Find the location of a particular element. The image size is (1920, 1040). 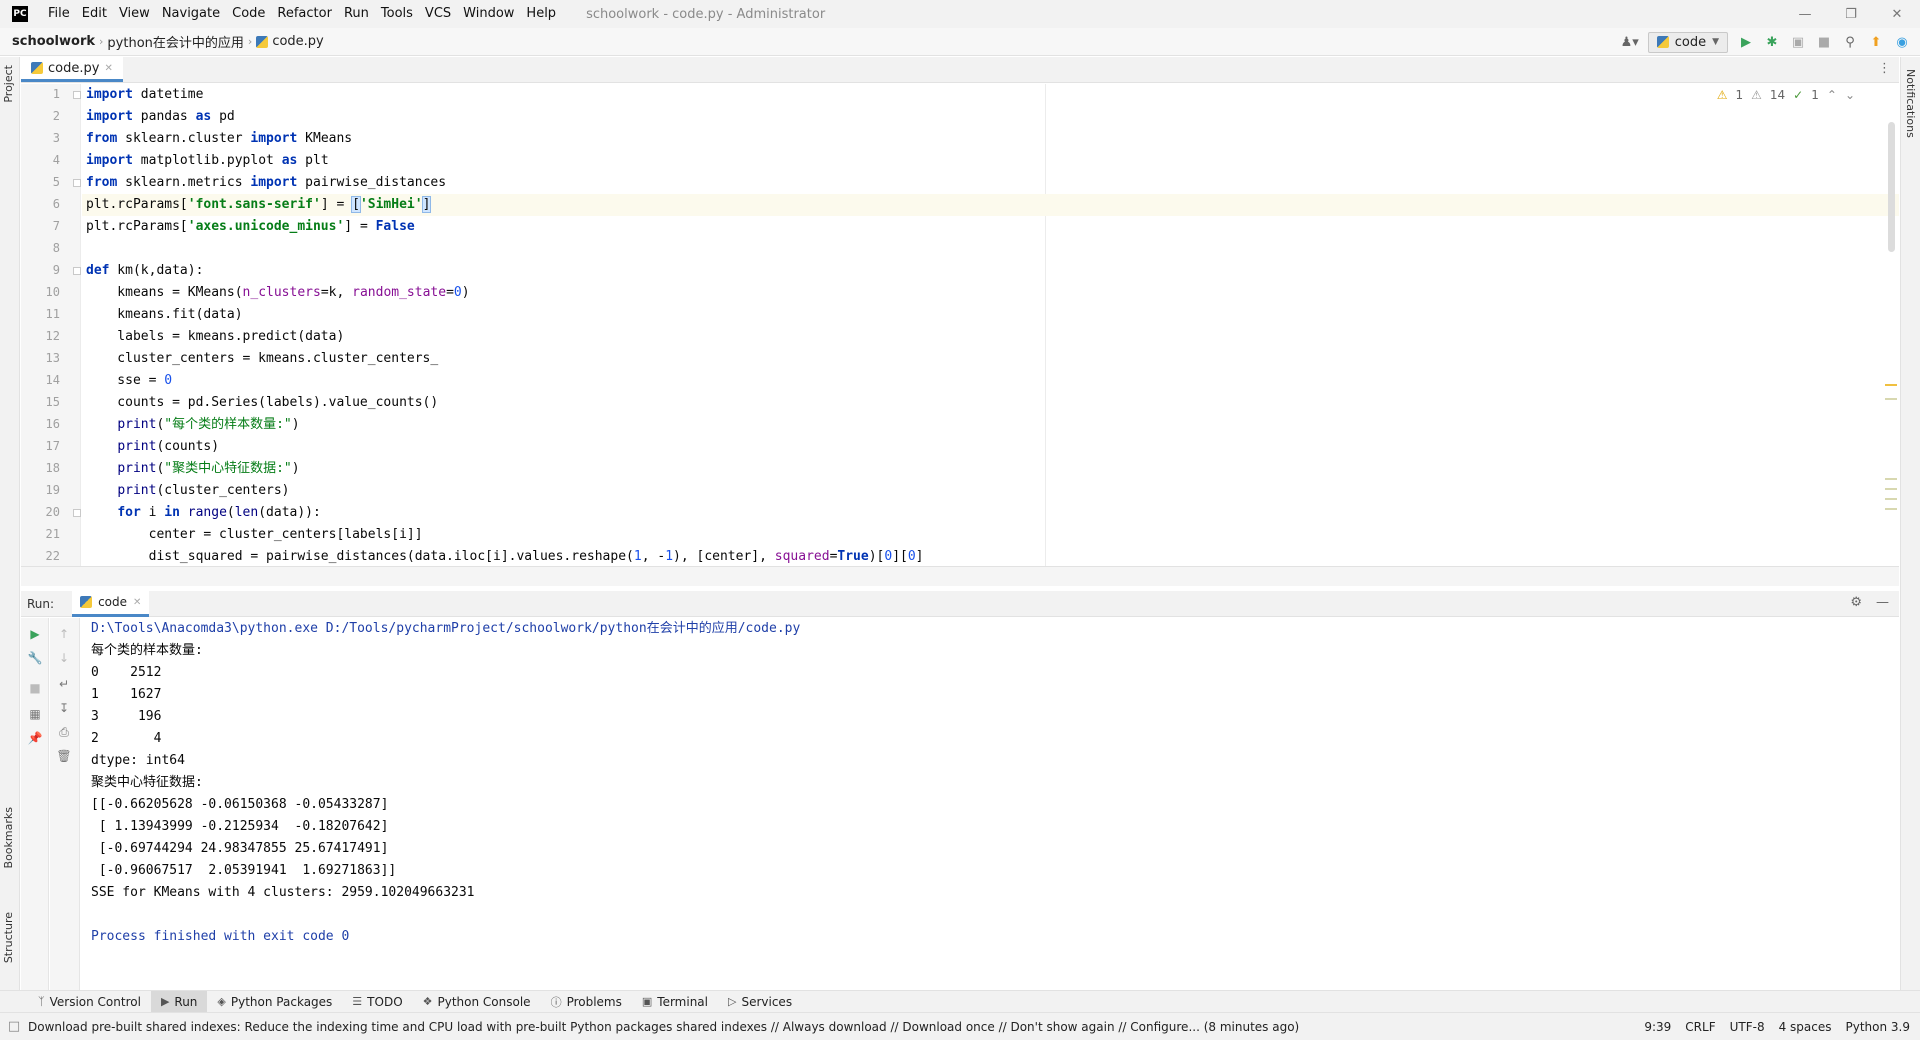

menu-navigate: Navigate is located at coordinates (191, 14).